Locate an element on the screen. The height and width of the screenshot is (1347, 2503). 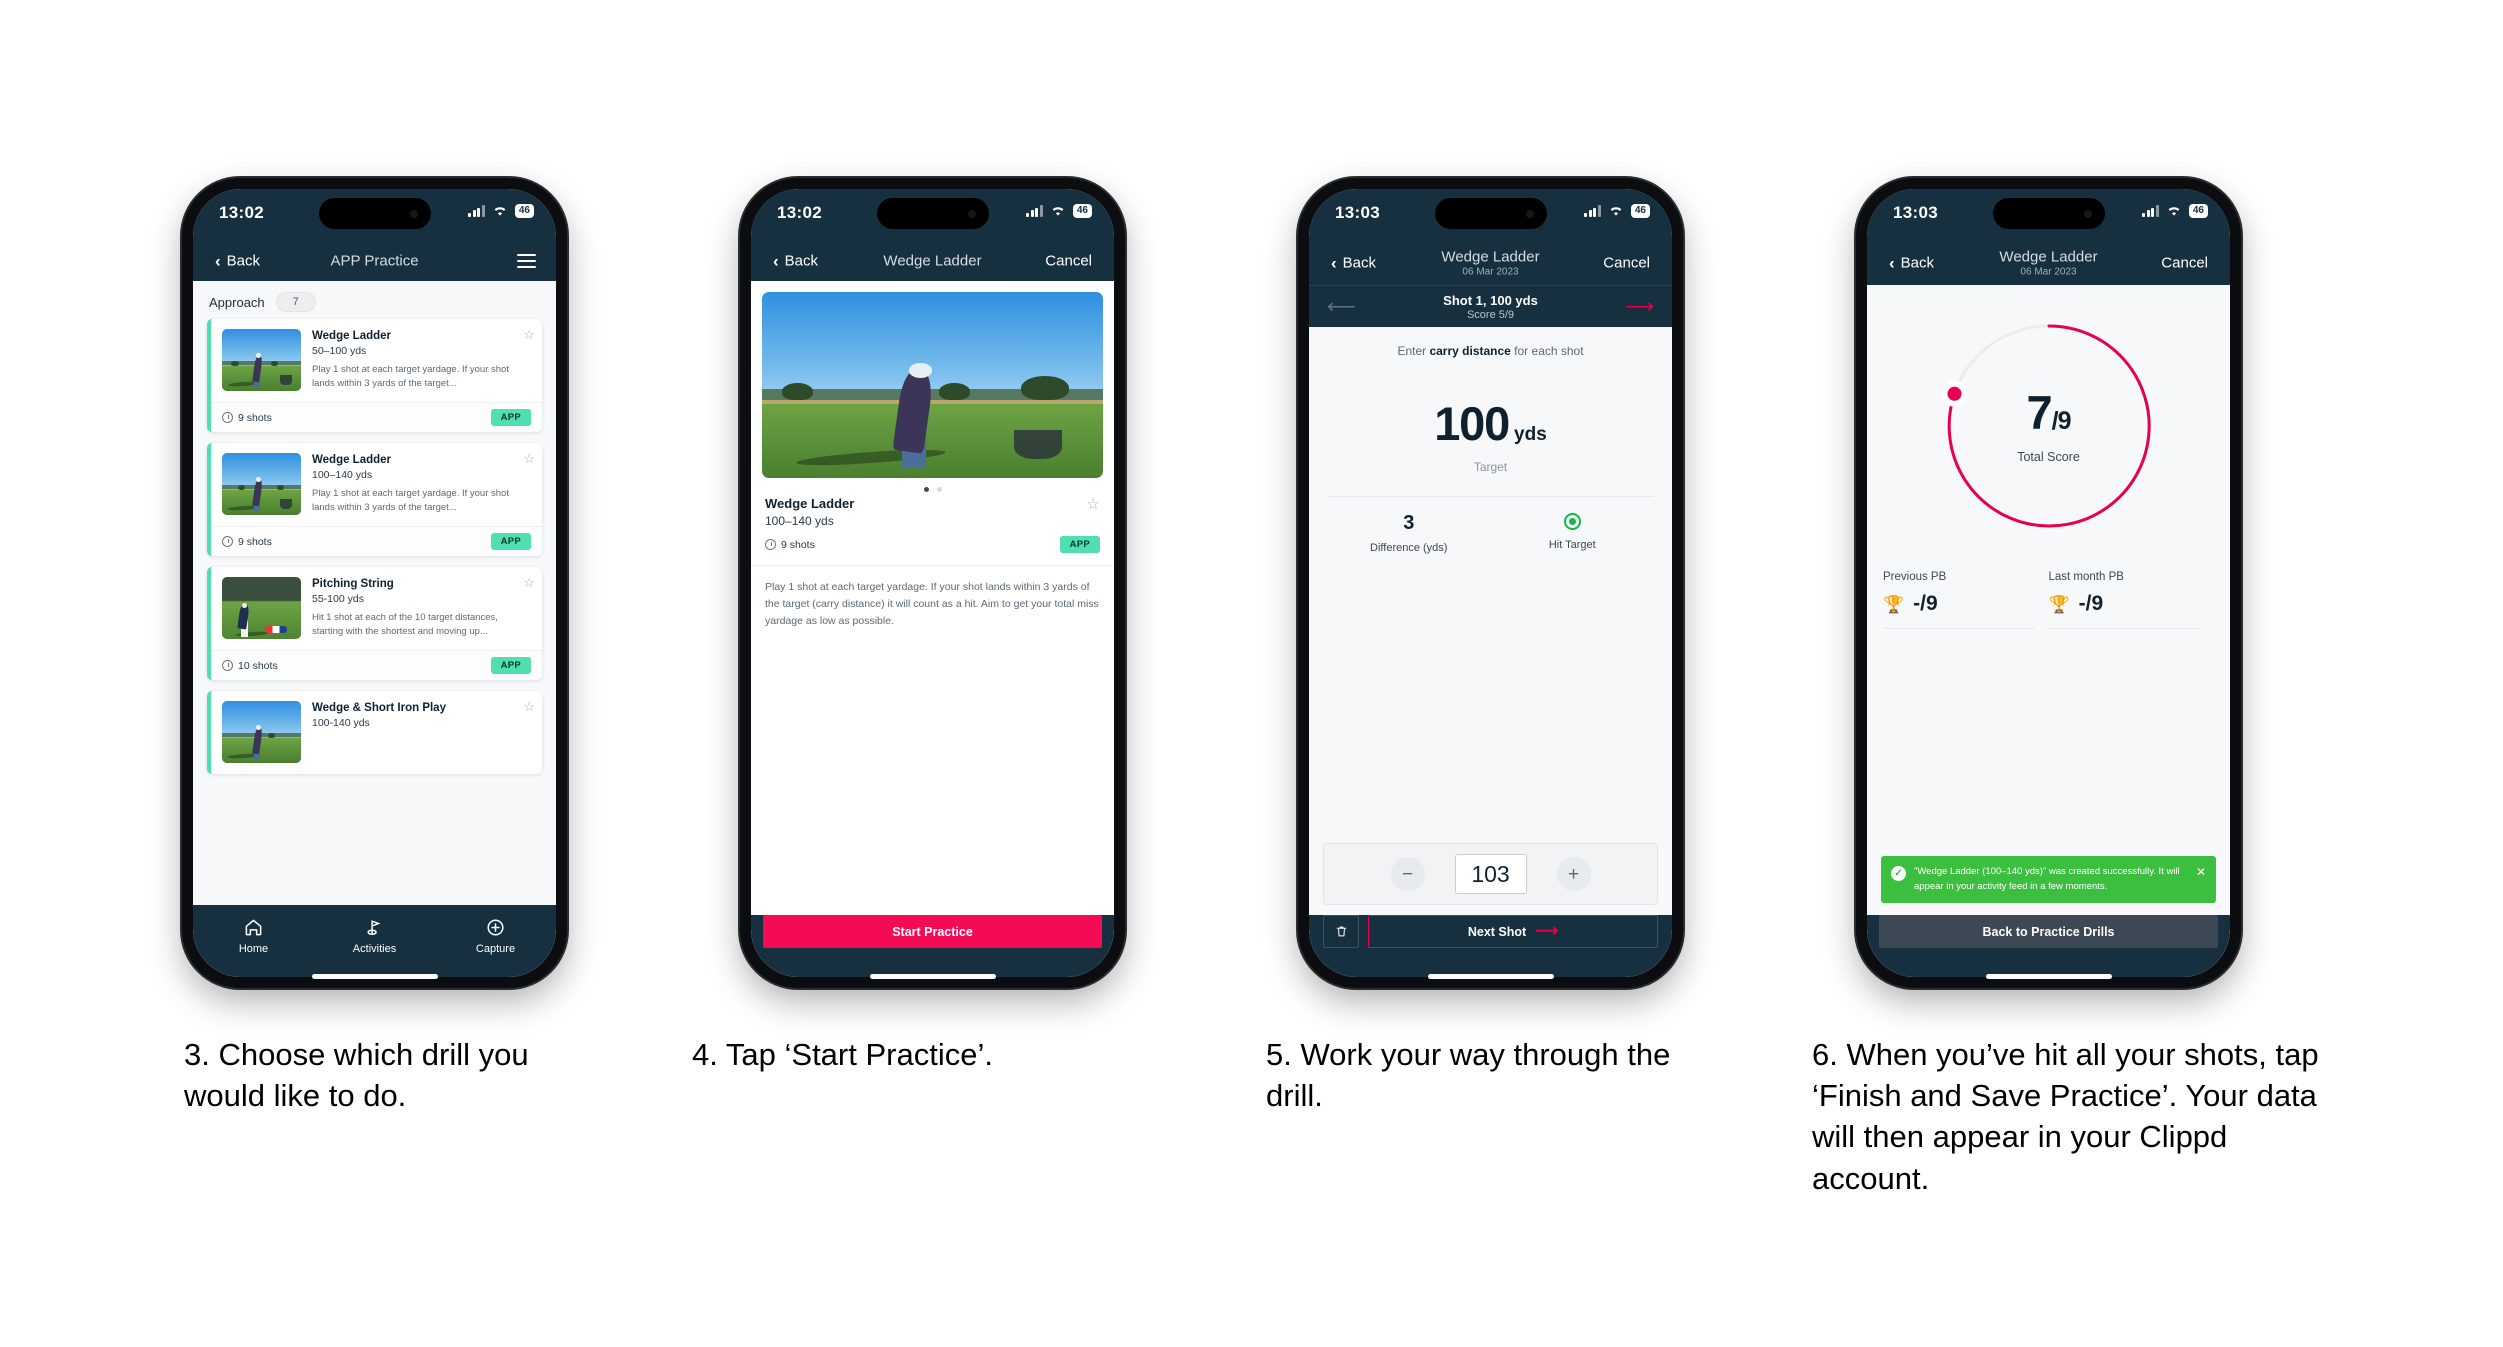
carry-distance-input: 103 is located at coordinates (1490, 874).